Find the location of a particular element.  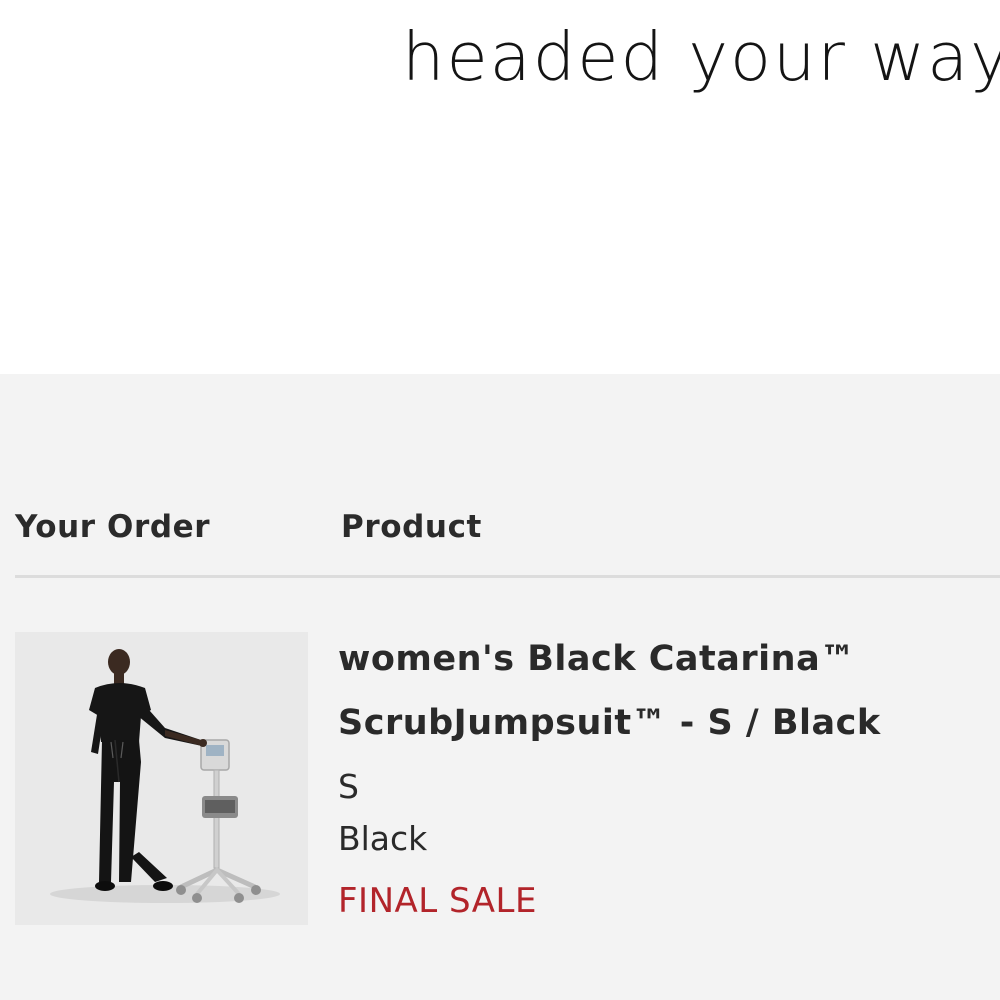

product-title-line-1: women's Black Catarina™ is located at coordinates (597, 659).